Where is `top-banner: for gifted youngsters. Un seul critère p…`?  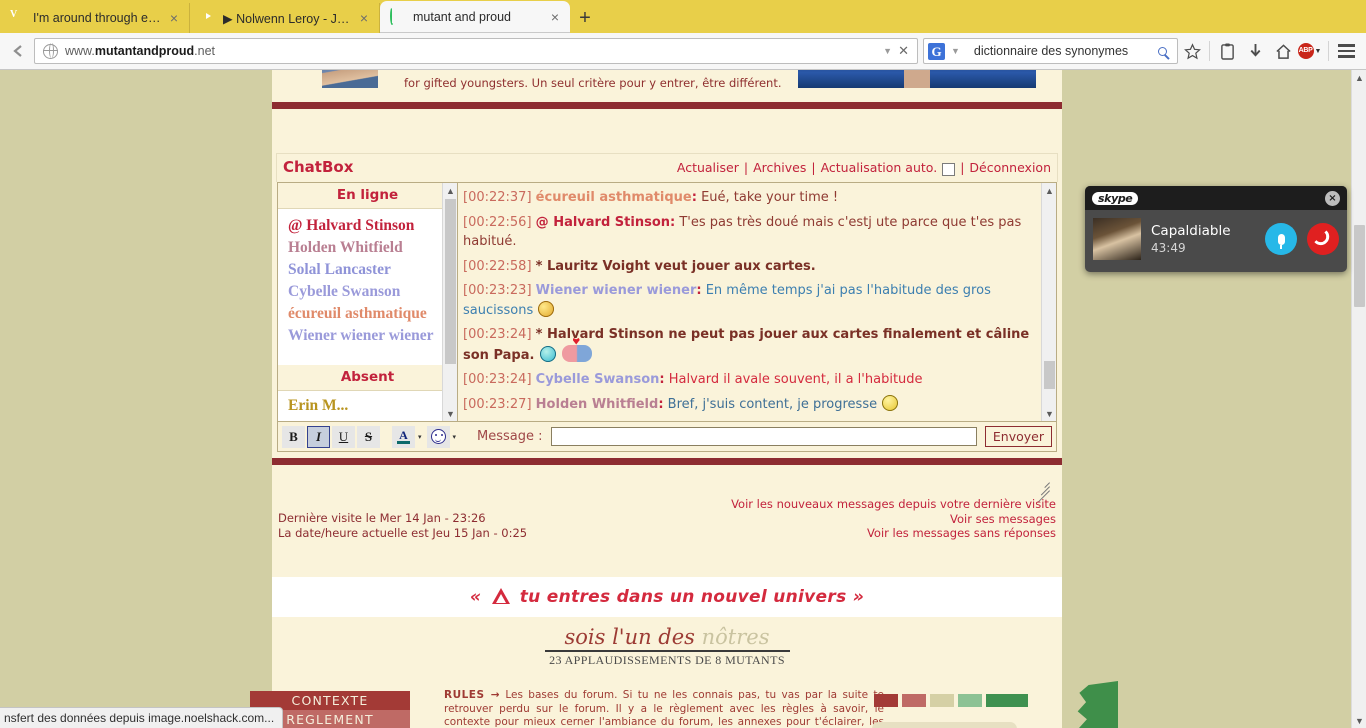 top-banner: for gifted youngsters. Un seul critère p… is located at coordinates (667, 86).